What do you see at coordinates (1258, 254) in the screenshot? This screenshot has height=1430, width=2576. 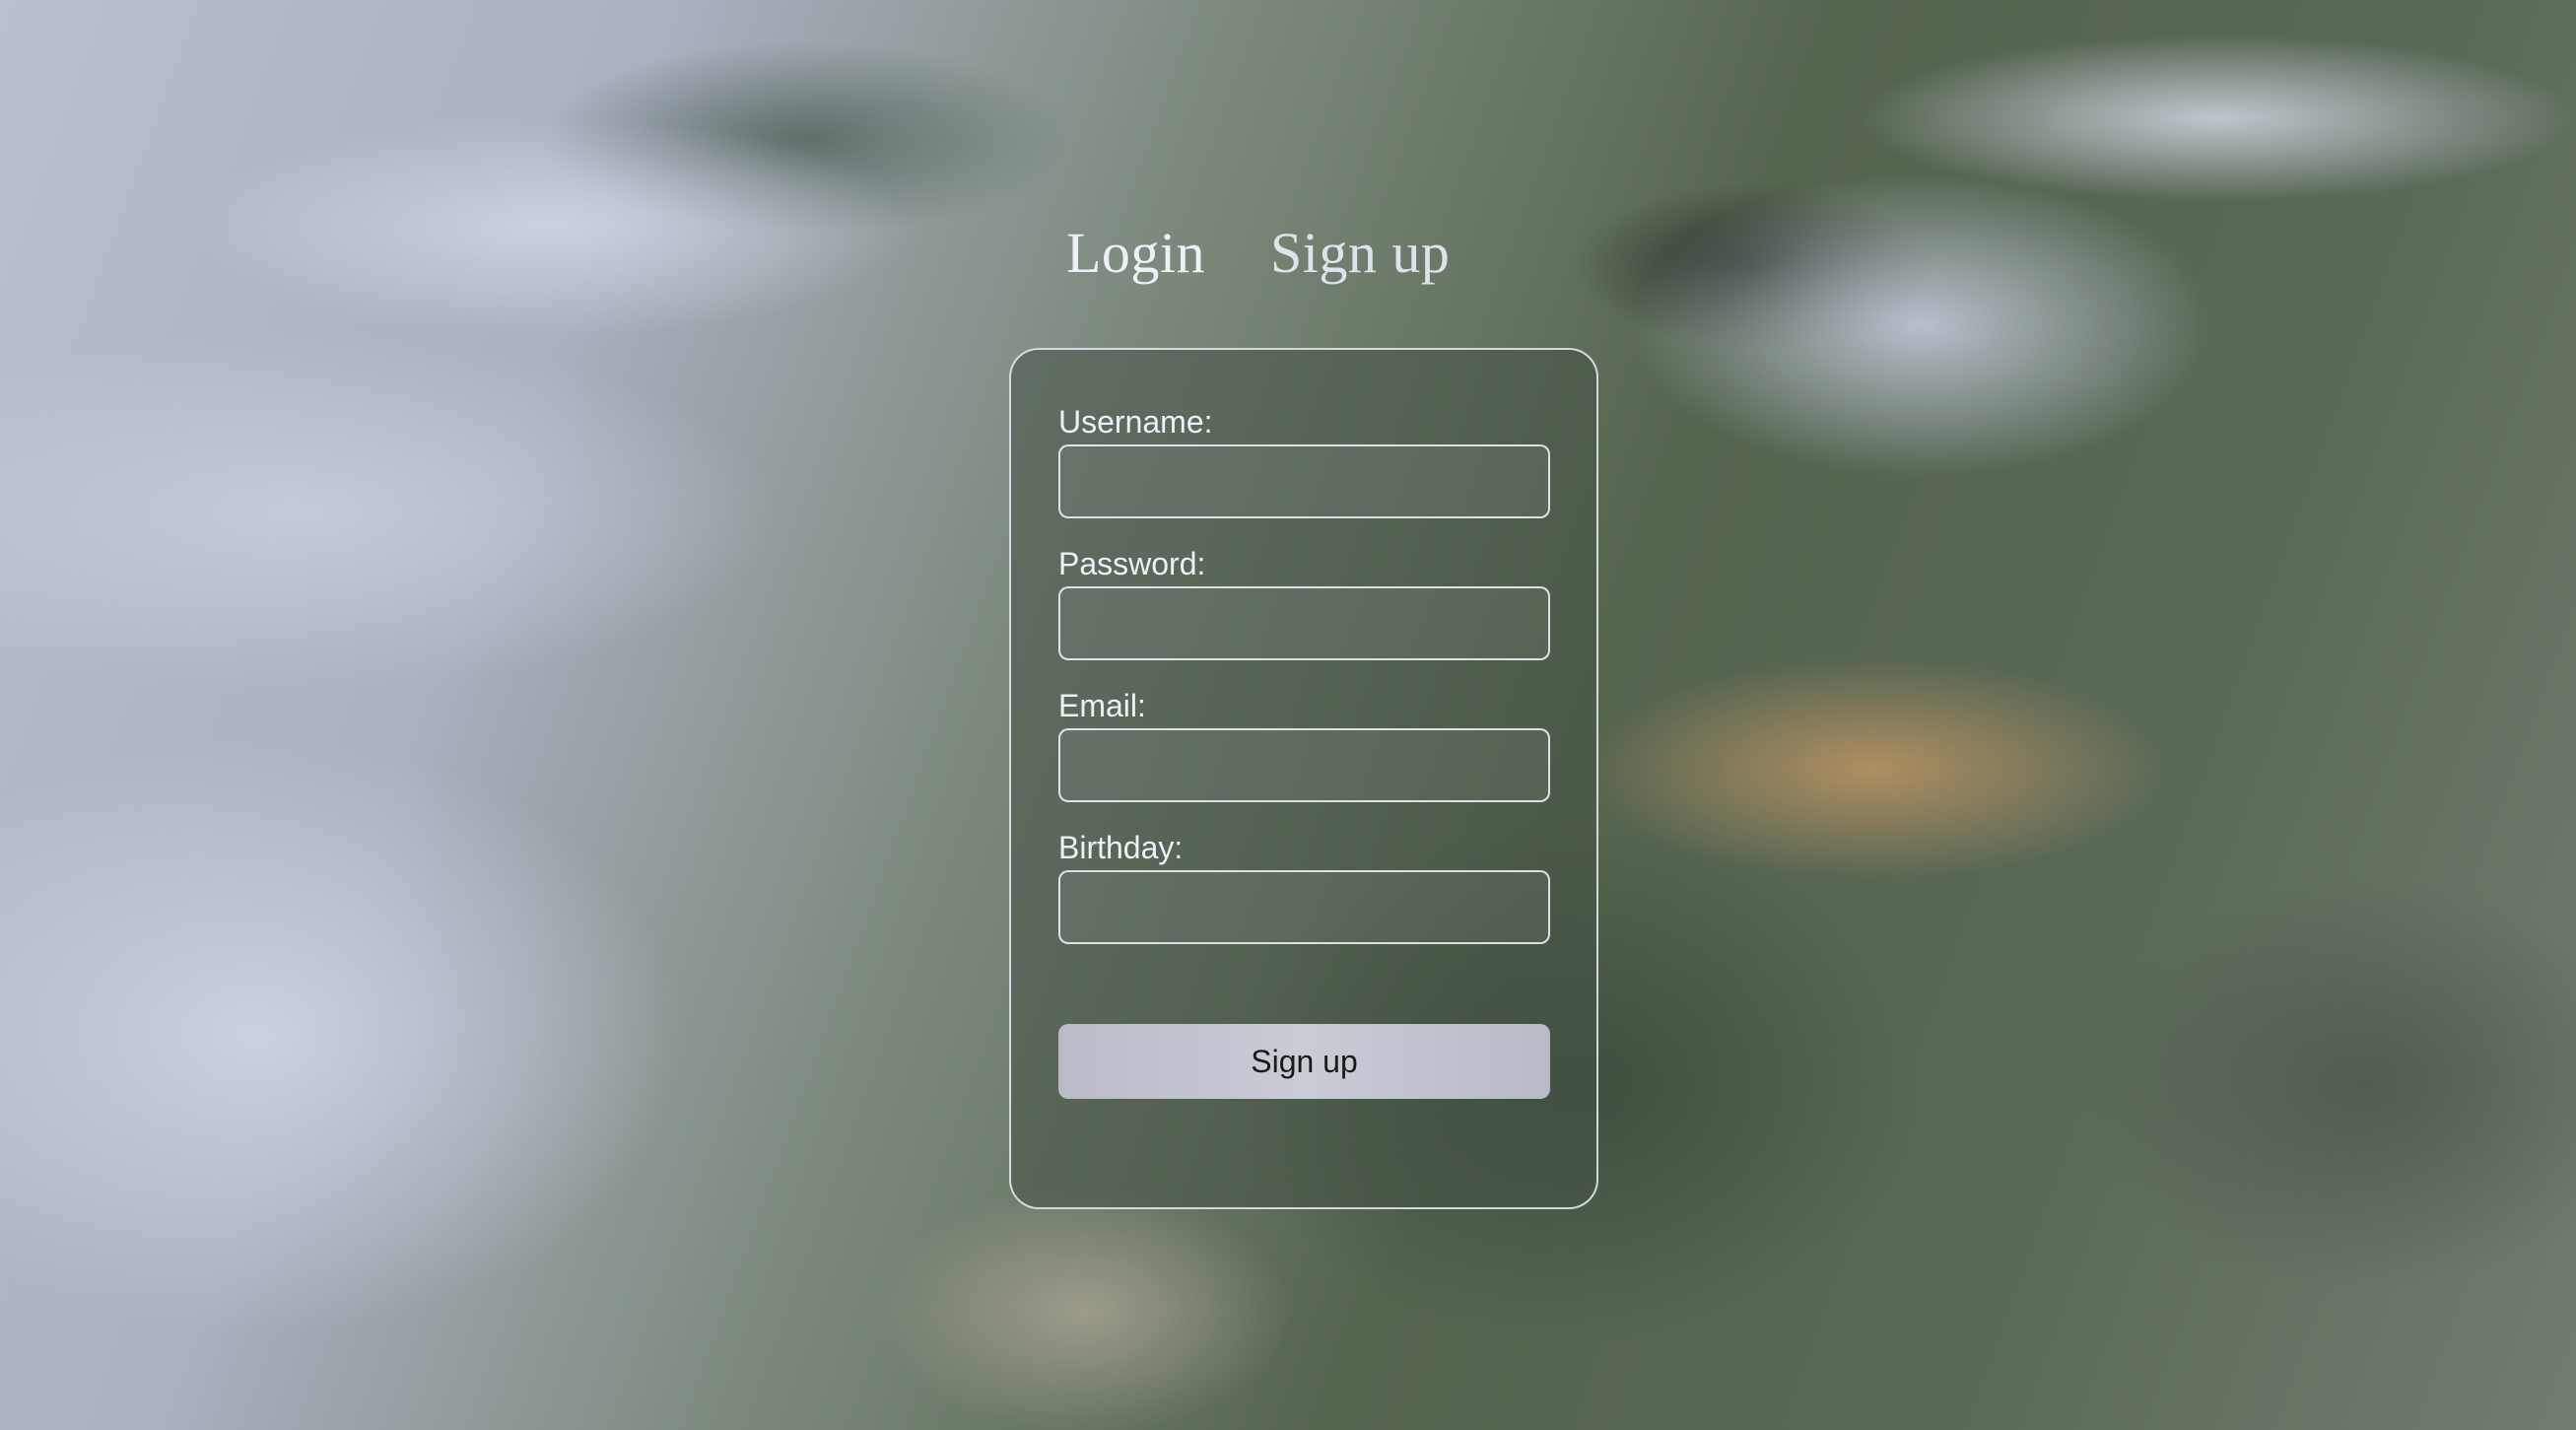 I see `auth-tabs: Login Sign up` at bounding box center [1258, 254].